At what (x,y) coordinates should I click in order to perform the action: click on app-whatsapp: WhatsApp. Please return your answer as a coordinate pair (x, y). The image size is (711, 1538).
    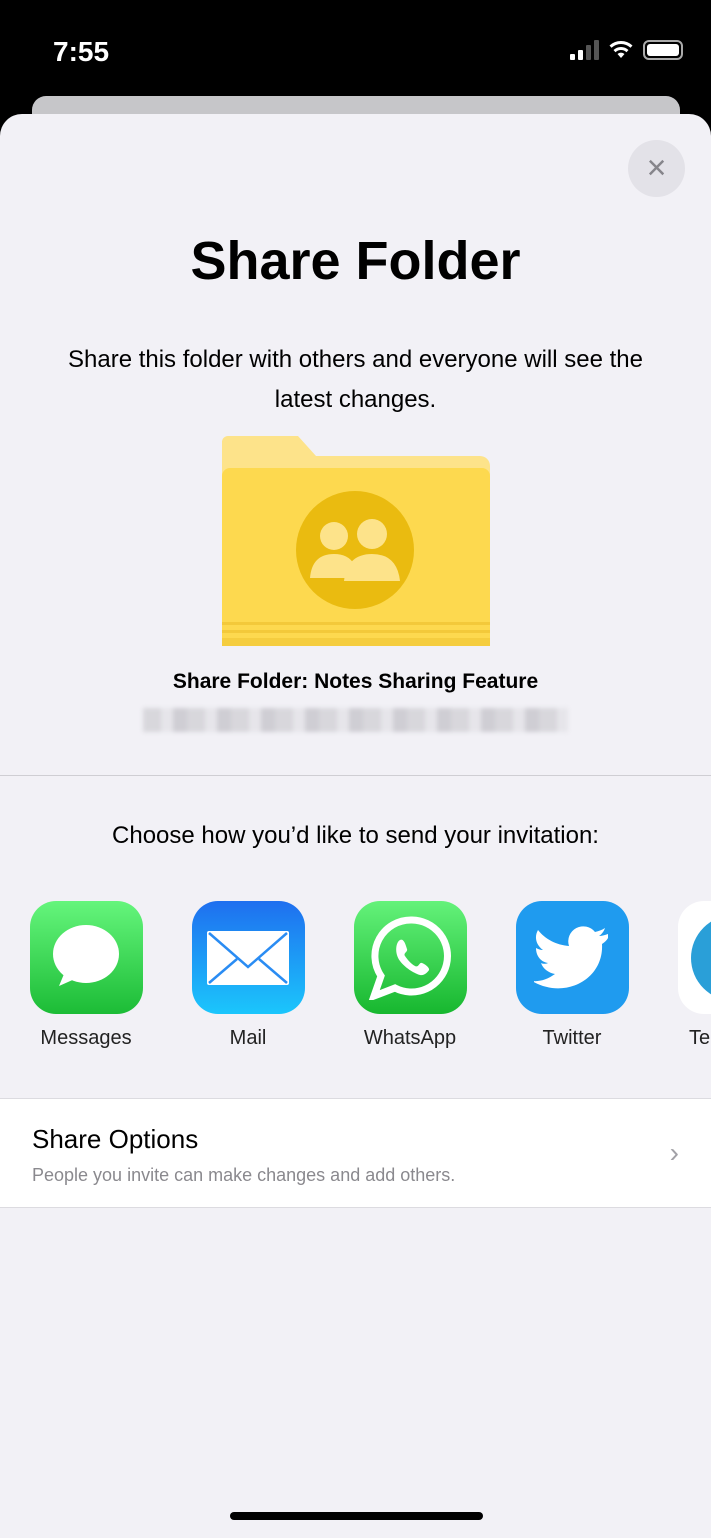
    Looking at the image, I should click on (410, 975).